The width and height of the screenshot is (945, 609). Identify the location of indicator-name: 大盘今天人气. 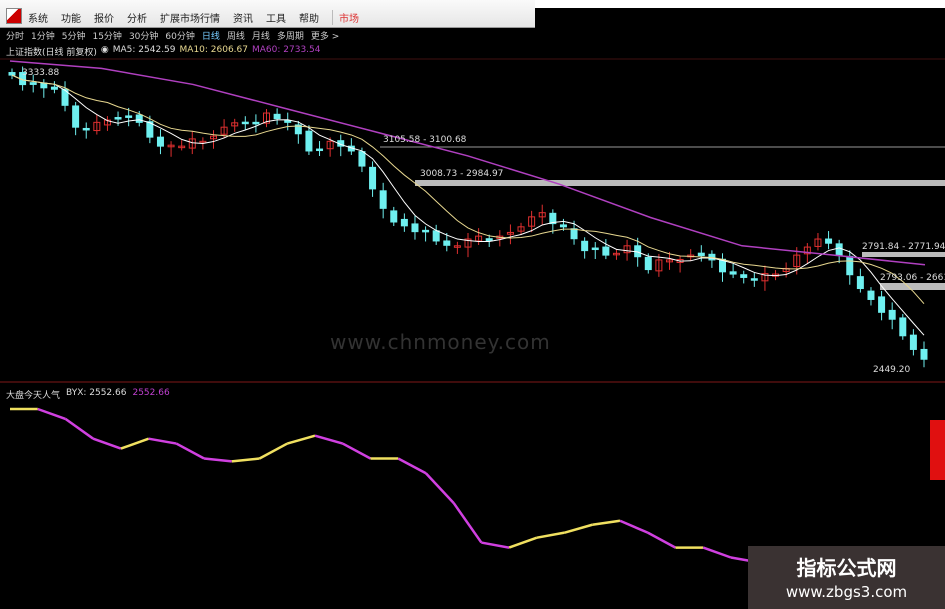
(33, 396).